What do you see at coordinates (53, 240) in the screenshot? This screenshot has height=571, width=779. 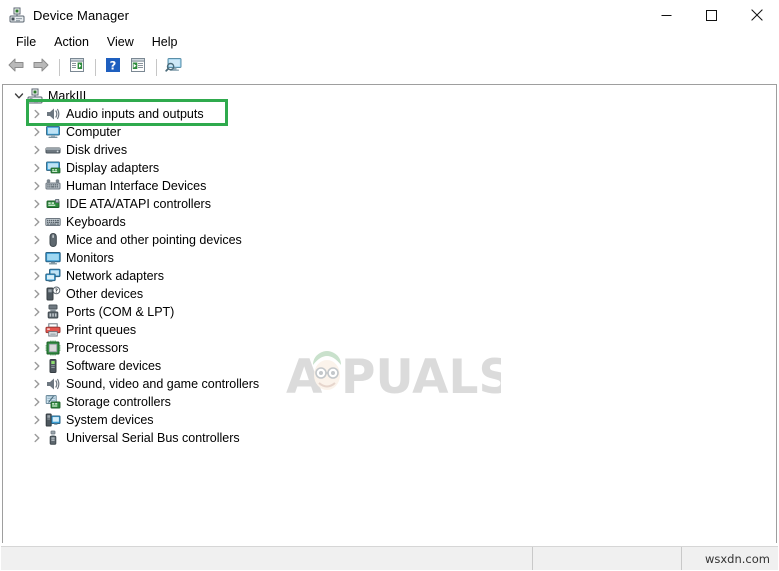 I see `mouse-icon` at bounding box center [53, 240].